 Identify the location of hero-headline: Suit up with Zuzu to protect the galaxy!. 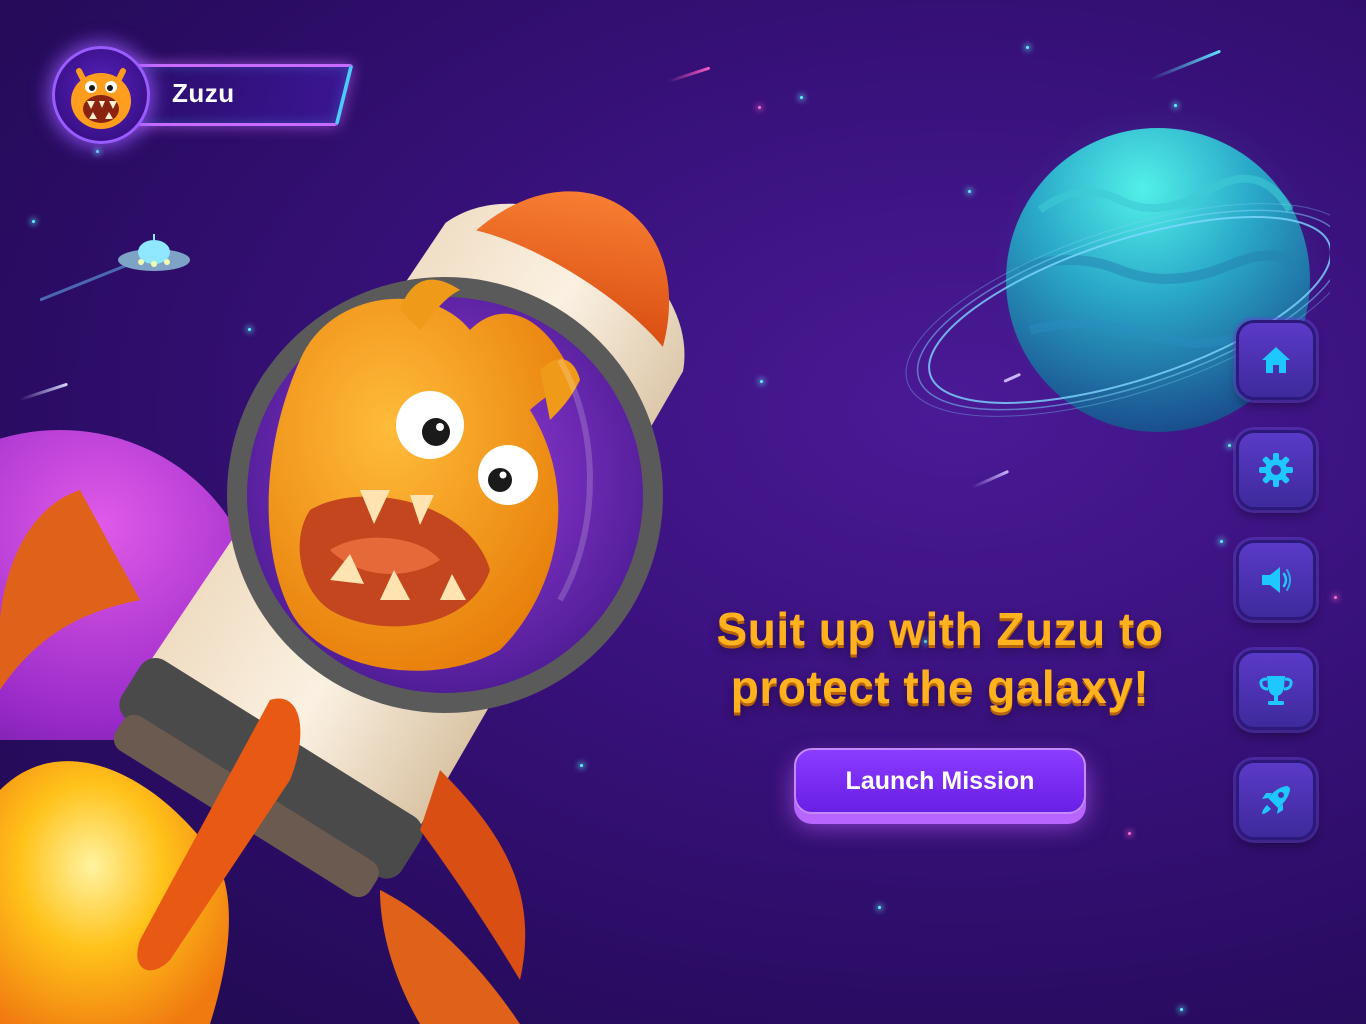
(940, 658).